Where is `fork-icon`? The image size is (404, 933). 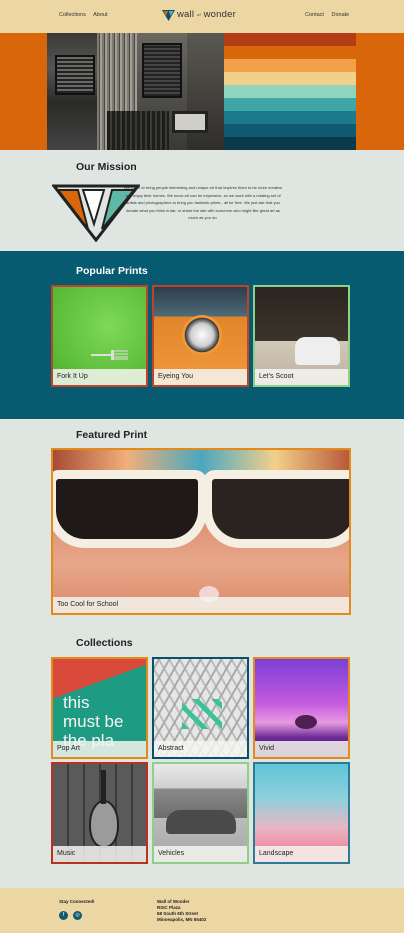 fork-icon is located at coordinates (109, 355).